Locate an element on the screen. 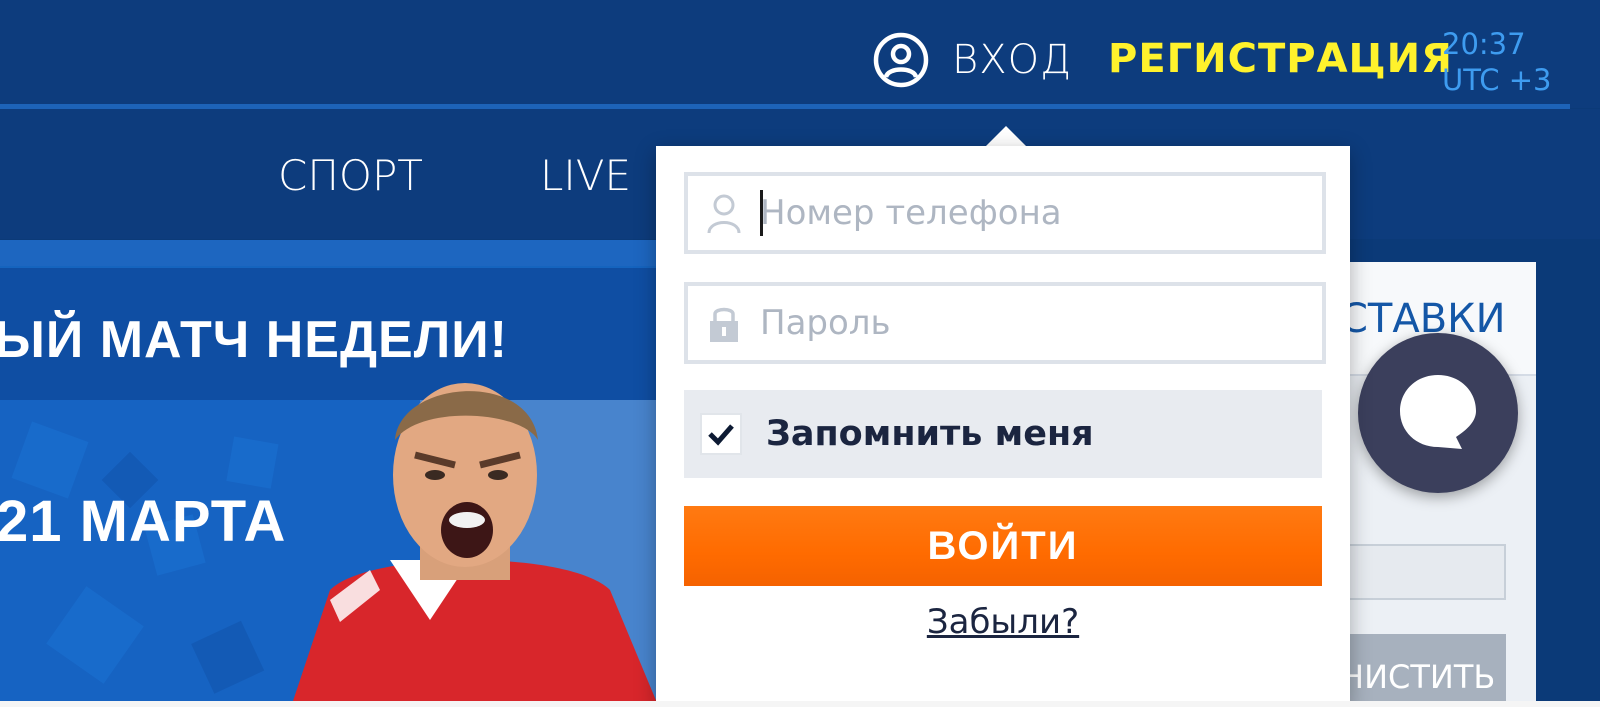  page-bottom-edge is located at coordinates (800, 704).